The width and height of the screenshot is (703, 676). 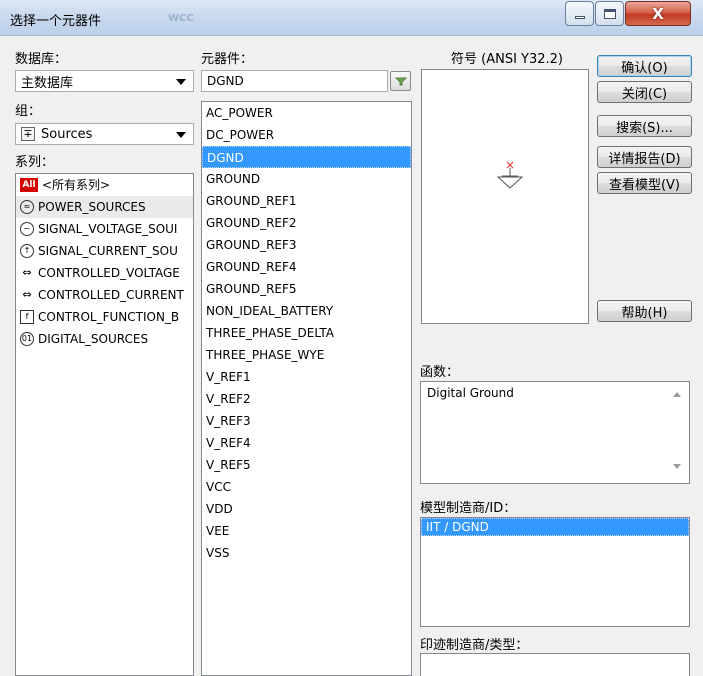 I want to click on scroll-up-icon, so click(x=677, y=394).